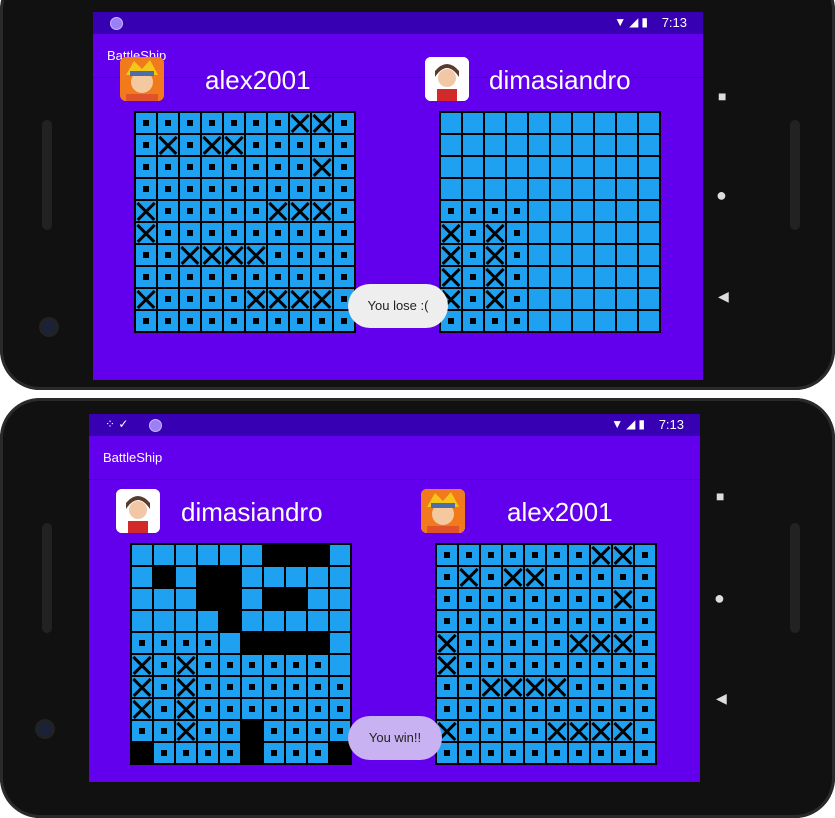 The width and height of the screenshot is (835, 818). Describe the element at coordinates (721, 698) in the screenshot. I see `back-nav-icon: ◀` at that location.